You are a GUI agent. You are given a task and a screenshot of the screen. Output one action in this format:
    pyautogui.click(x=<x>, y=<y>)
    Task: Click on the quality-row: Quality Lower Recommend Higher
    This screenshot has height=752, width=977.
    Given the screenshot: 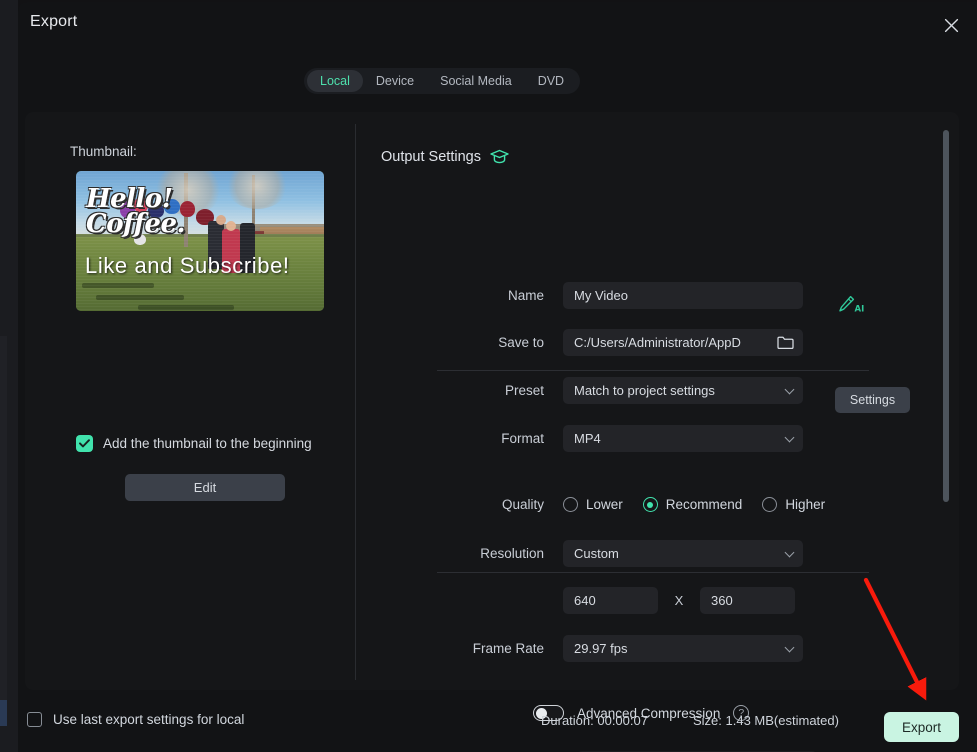 What is the action you would take?
    pyautogui.click(x=603, y=504)
    